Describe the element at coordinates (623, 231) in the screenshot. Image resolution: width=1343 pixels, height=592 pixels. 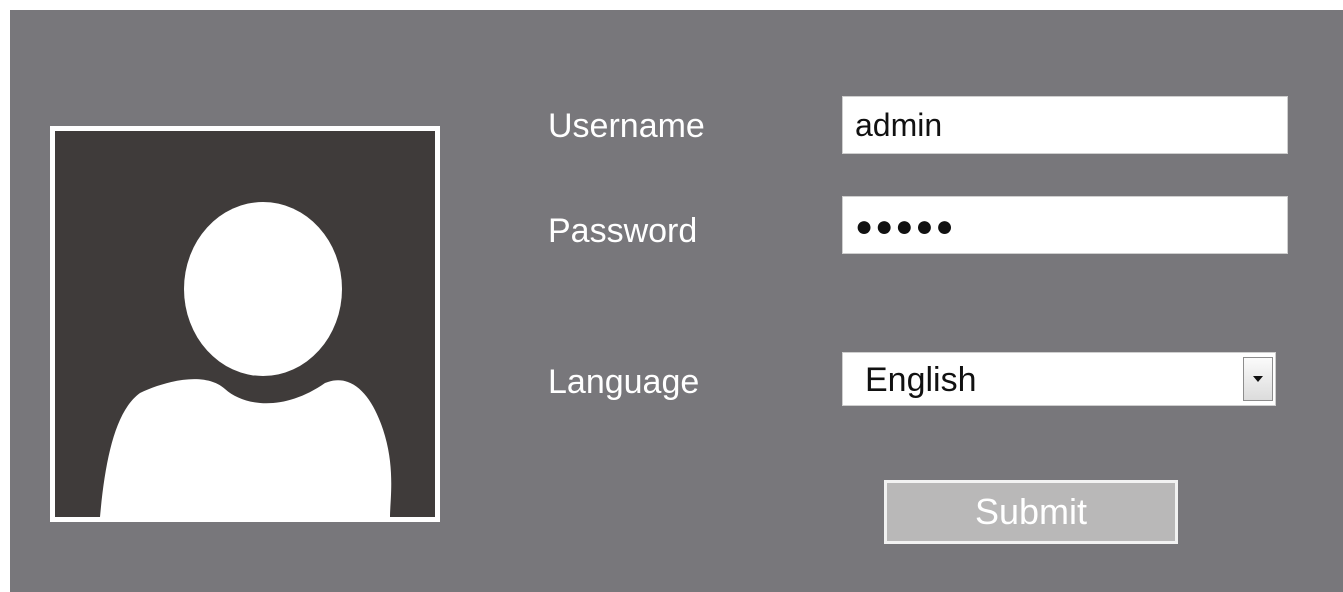
I see `password-label: Password` at that location.